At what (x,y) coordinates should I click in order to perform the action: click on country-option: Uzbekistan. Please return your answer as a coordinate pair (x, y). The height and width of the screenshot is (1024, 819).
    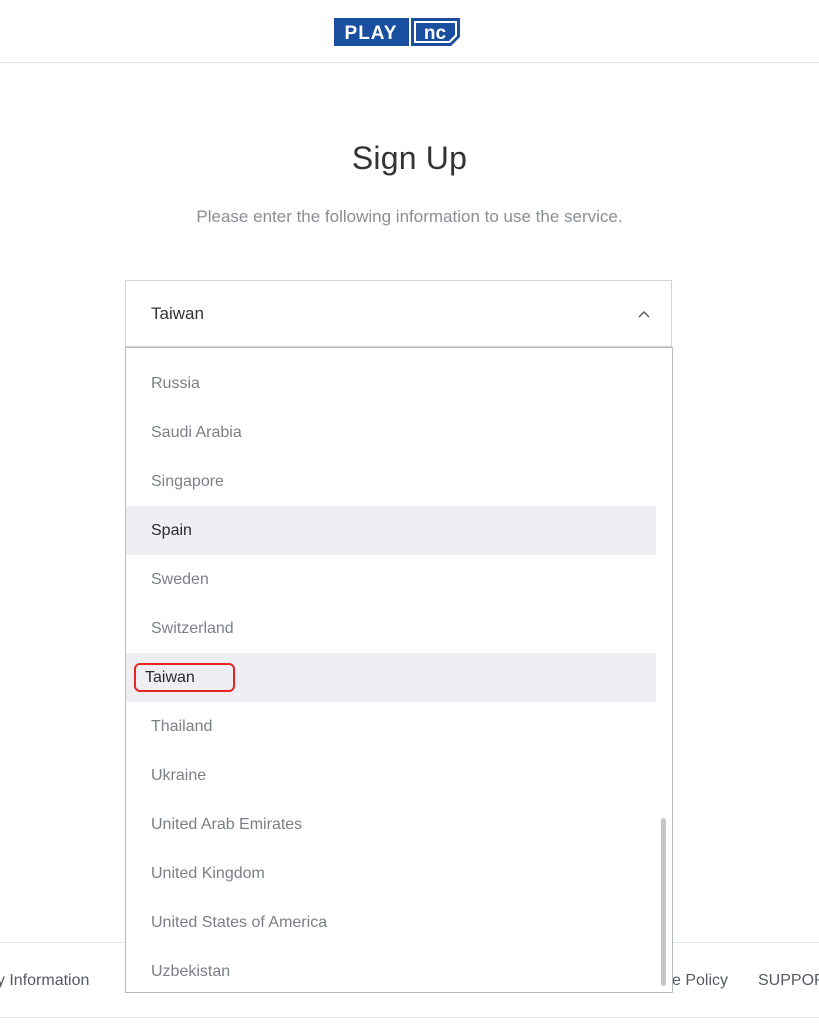
    Looking at the image, I should click on (391, 969).